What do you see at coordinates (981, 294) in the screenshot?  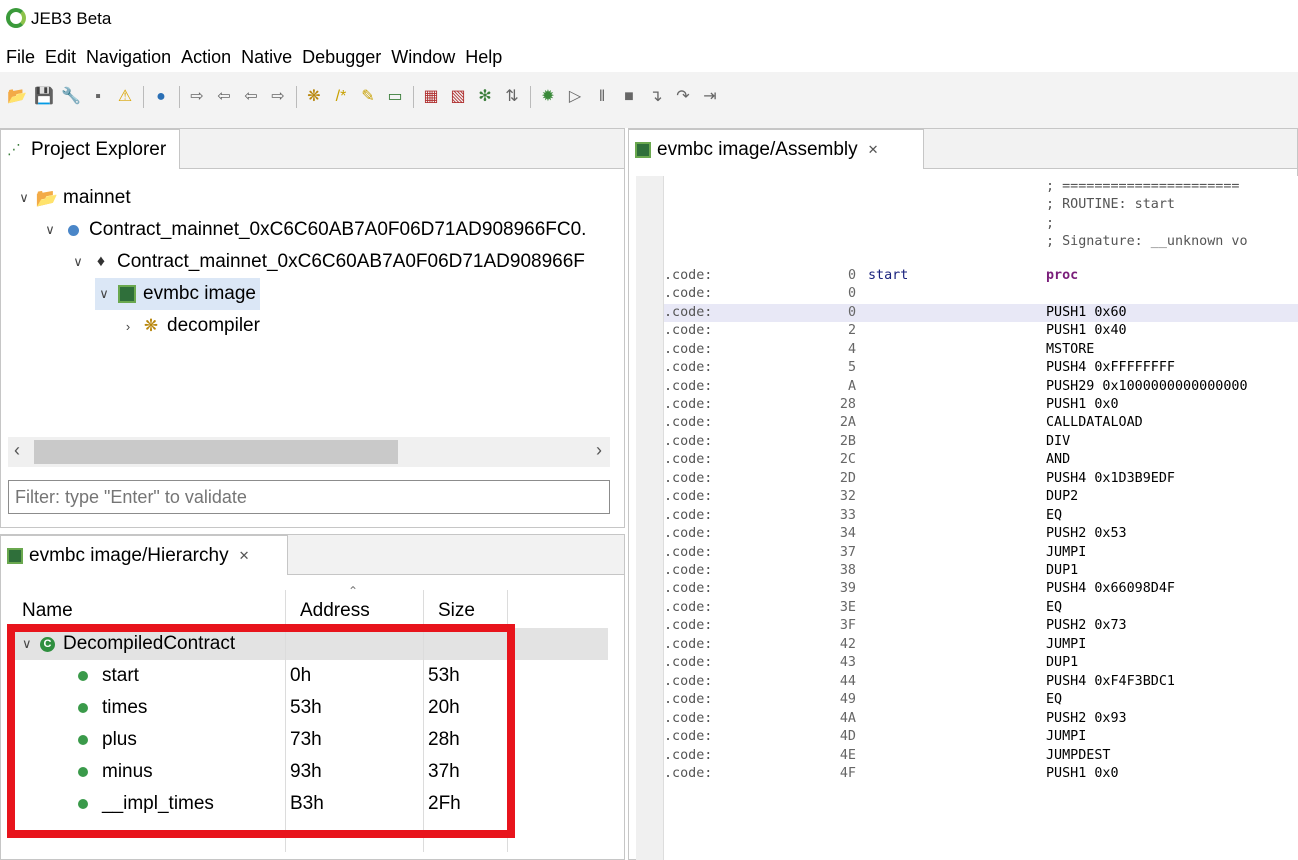 I see `asm-line: .code: 0` at bounding box center [981, 294].